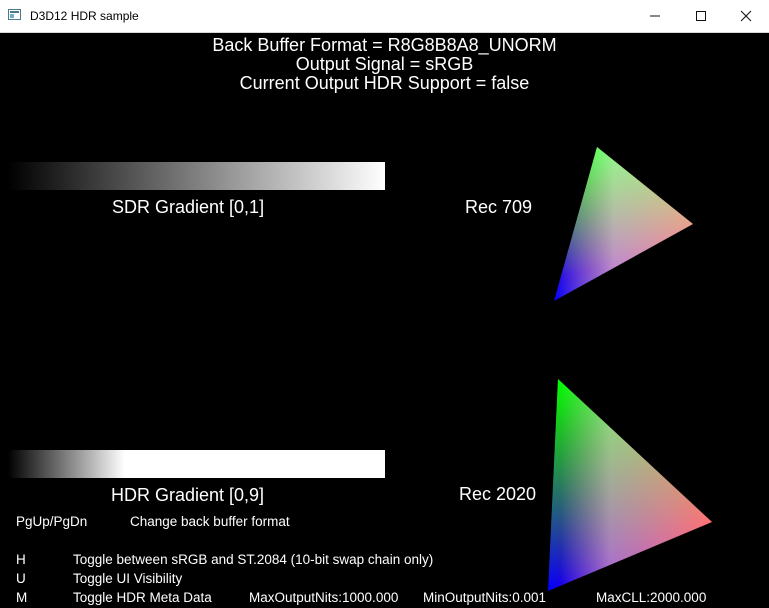  I want to click on title-bar: D3D12 HDR sample, so click(384, 16).